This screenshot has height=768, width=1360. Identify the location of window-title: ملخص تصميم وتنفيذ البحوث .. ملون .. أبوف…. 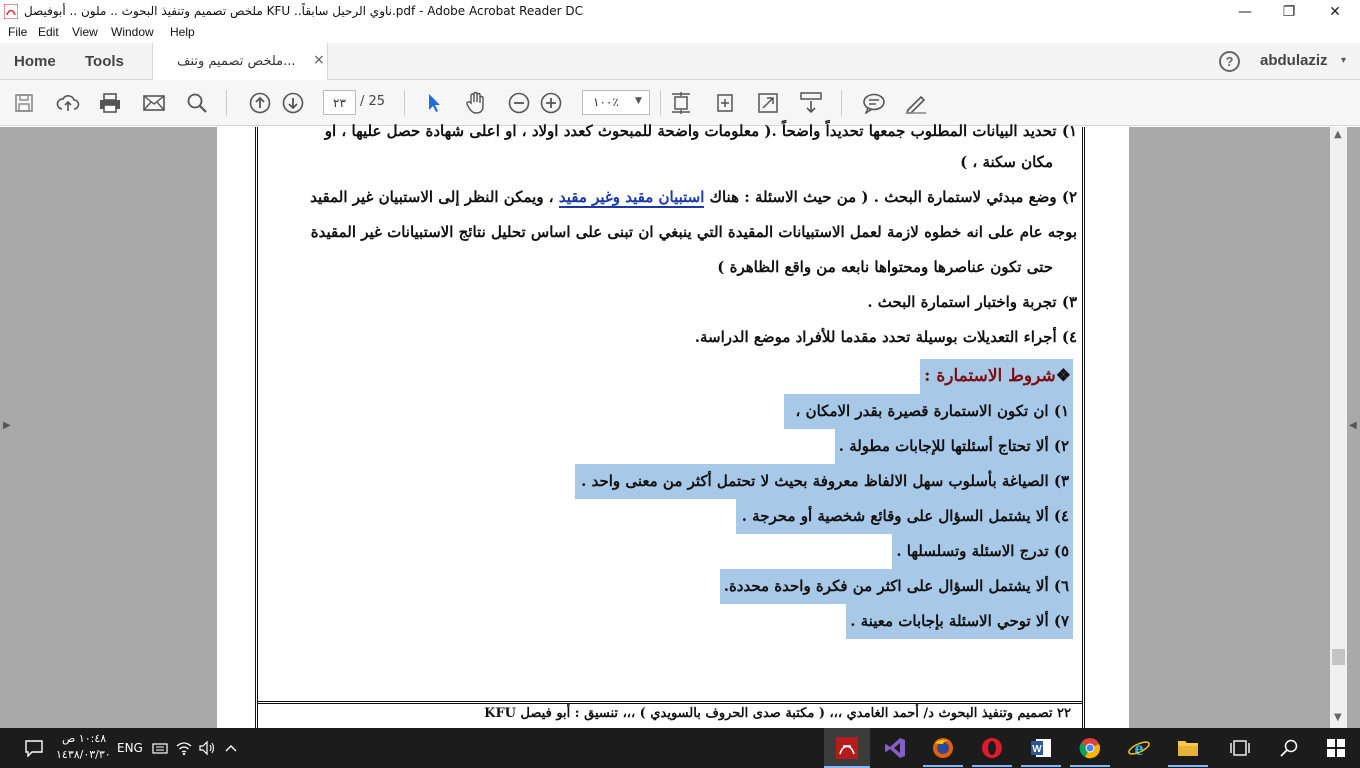
(303, 11).